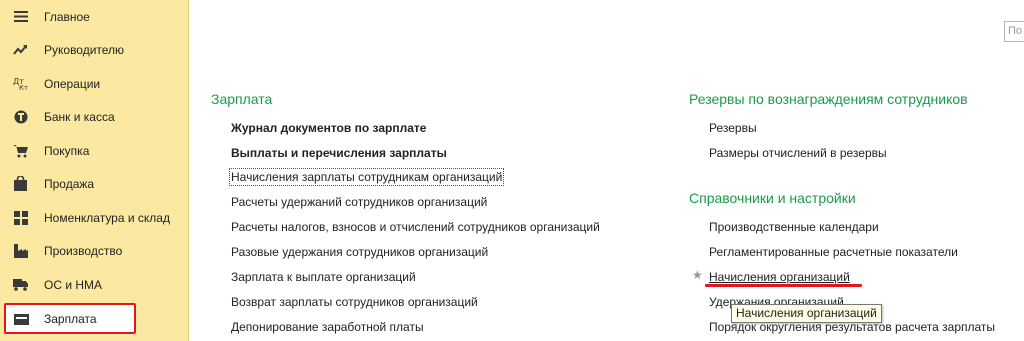 The width and height of the screenshot is (1024, 341). What do you see at coordinates (72, 83) in the screenshot?
I see `sidebar-item-label: Операции` at bounding box center [72, 83].